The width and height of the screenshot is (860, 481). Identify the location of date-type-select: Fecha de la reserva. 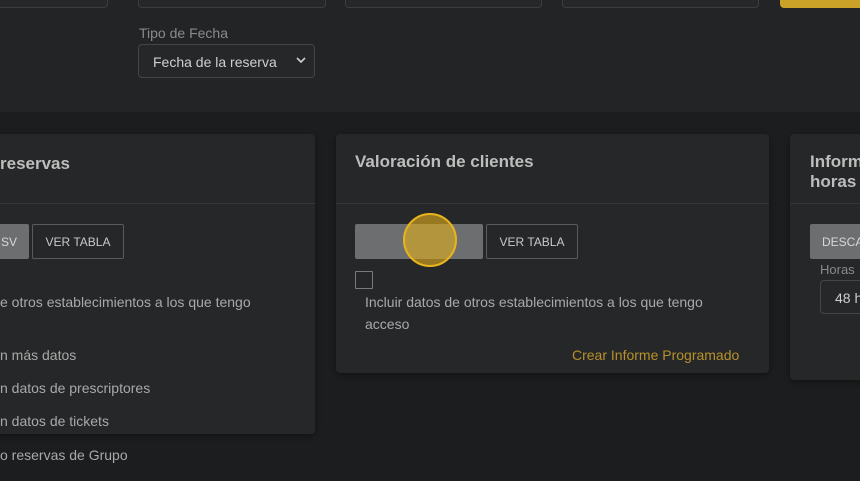
(226, 61).